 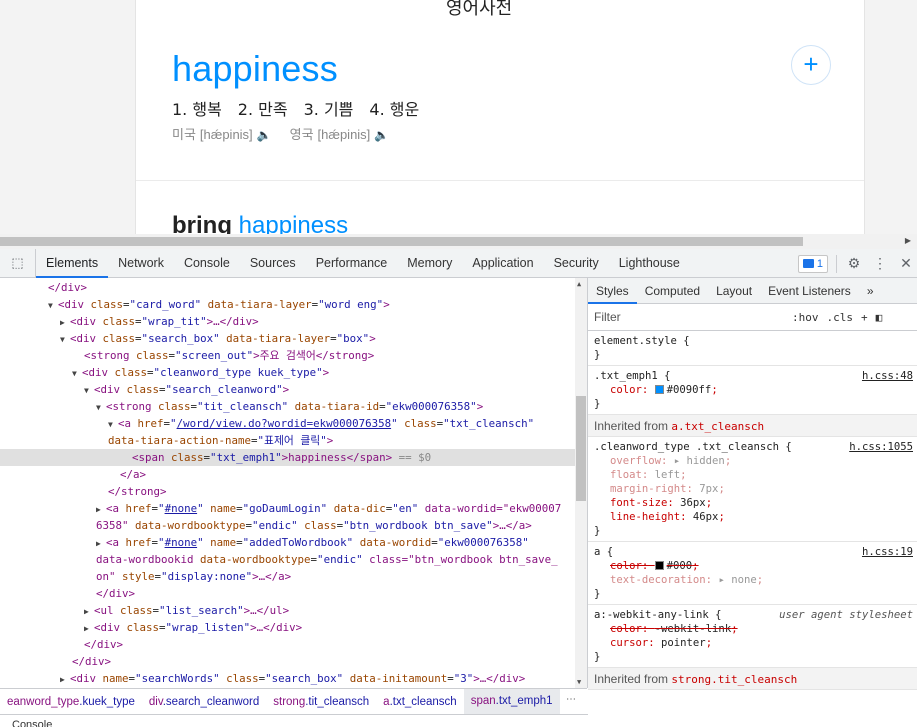 I want to click on inspect-element-icon: ⬚, so click(x=18, y=263).